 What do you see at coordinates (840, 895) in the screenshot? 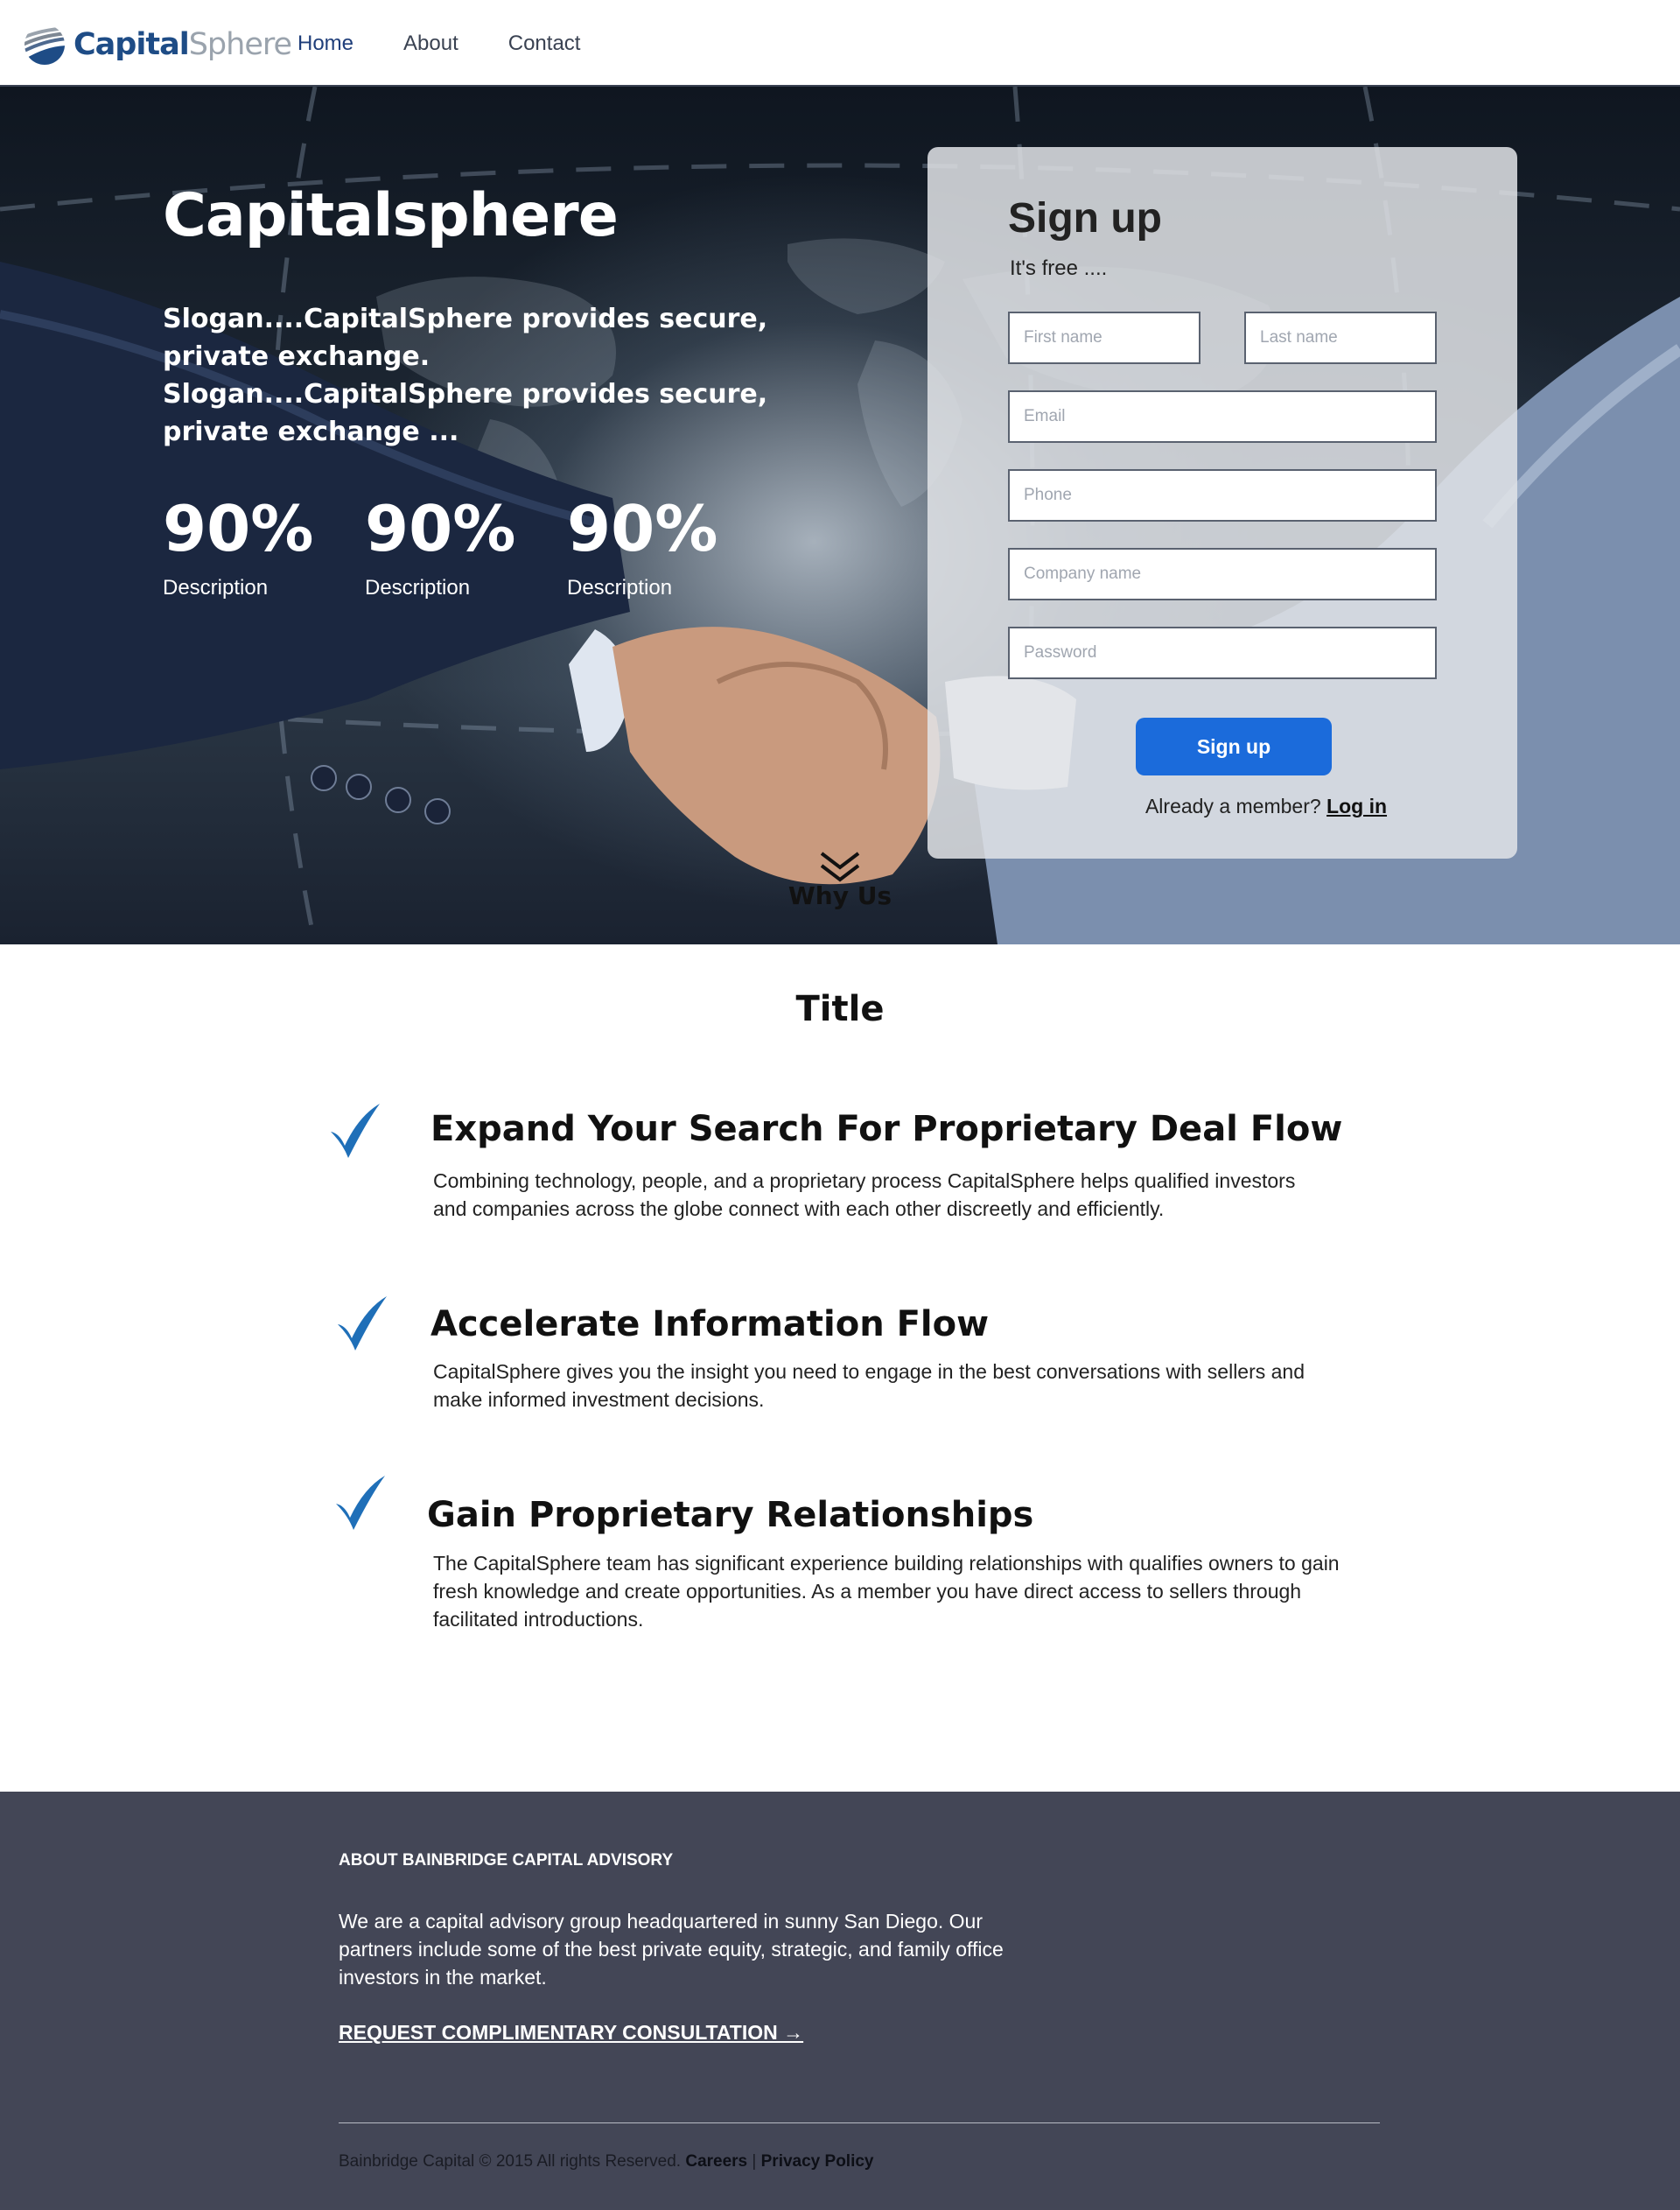
I see `why-us-label: Why Us` at bounding box center [840, 895].